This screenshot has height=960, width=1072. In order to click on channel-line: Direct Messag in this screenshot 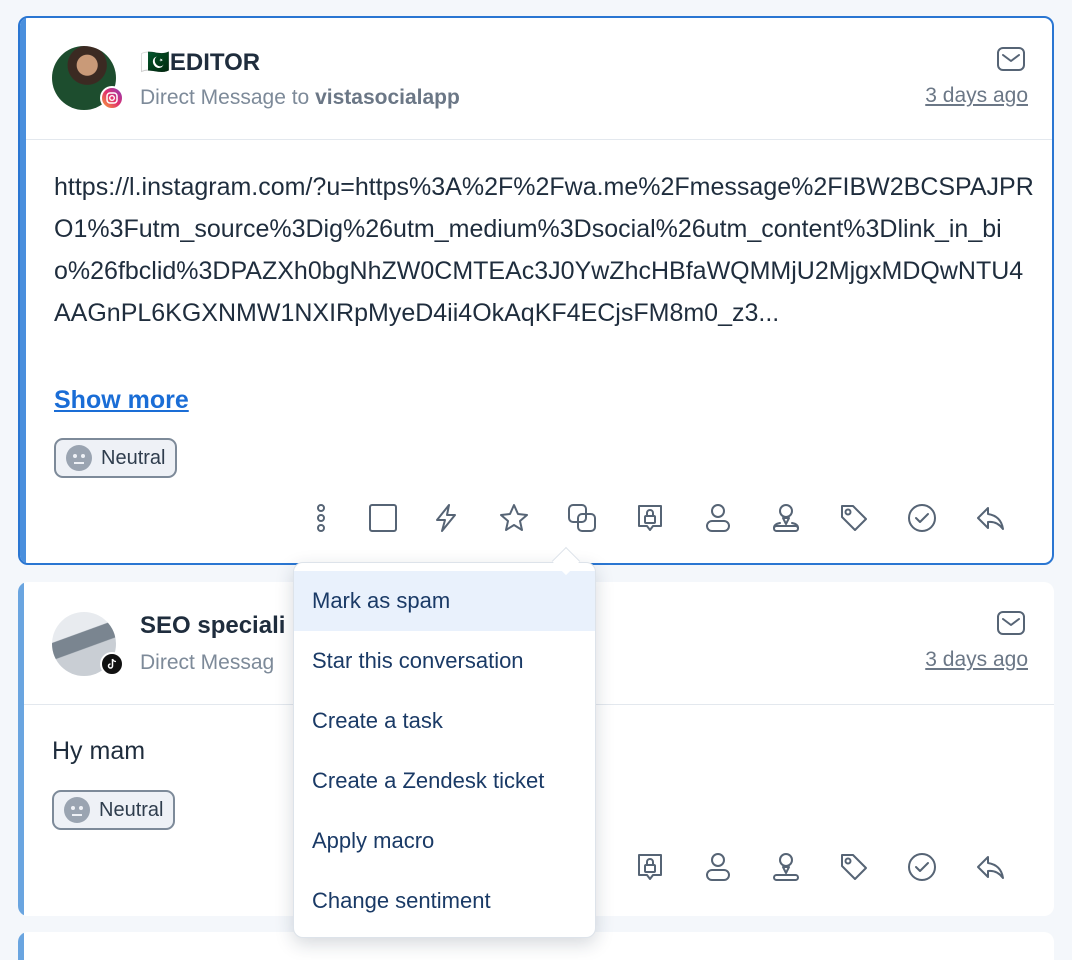, I will do `click(207, 662)`.